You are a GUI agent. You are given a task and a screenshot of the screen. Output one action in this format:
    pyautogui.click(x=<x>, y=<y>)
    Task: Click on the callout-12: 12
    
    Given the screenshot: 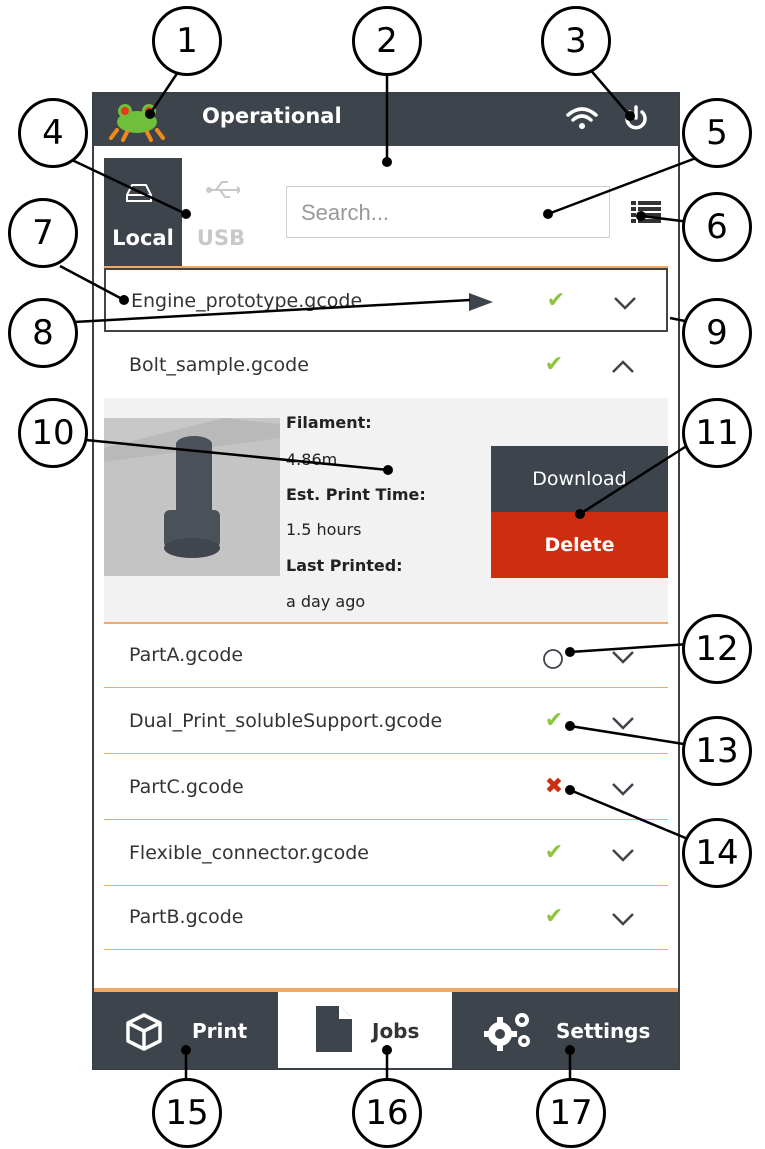 What is the action you would take?
    pyautogui.click(x=717, y=649)
    